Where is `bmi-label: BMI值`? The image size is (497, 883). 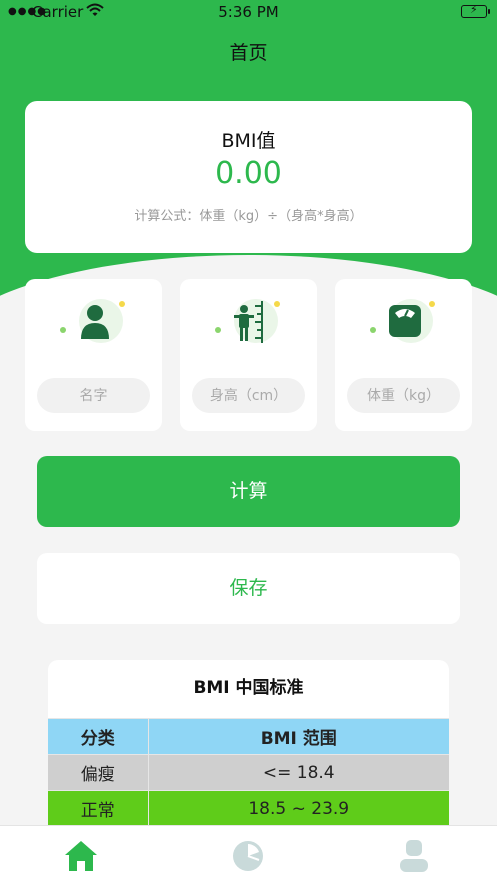 bmi-label: BMI值 is located at coordinates (248, 141).